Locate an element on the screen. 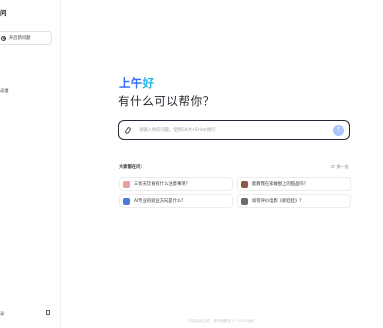 This screenshot has height=328, width=383. suggested-question: 能教我在家做图上的甜品吗？ is located at coordinates (294, 184).